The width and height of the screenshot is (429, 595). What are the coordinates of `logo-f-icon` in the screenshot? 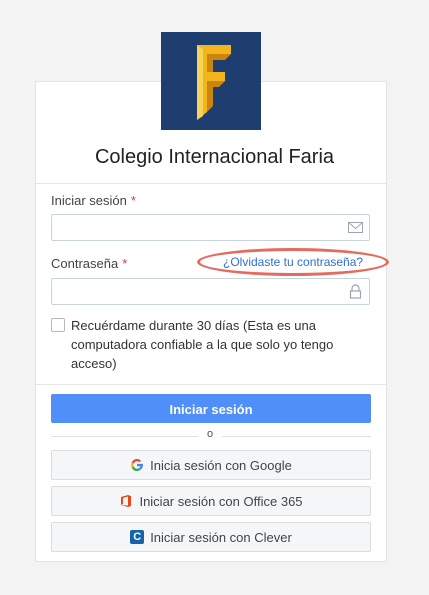 It's located at (211, 81).